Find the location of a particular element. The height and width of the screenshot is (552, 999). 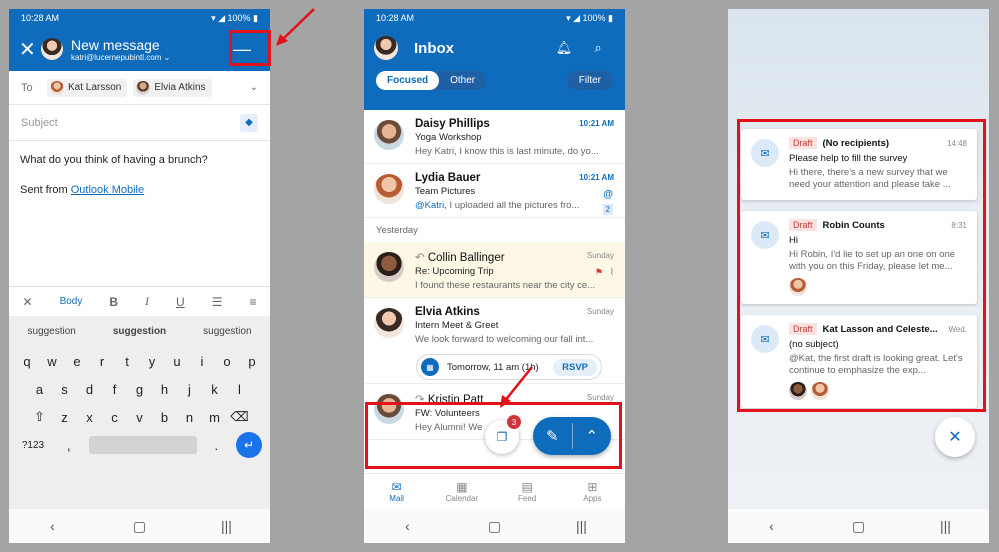

key: p is located at coordinates (252, 361).